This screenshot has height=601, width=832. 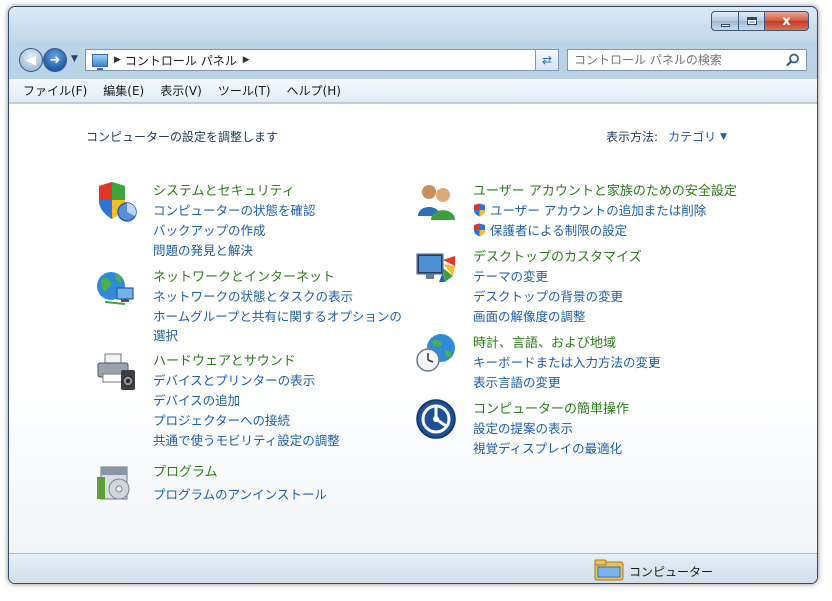 I want to click on status-bar: コンピューター, so click(x=413, y=568).